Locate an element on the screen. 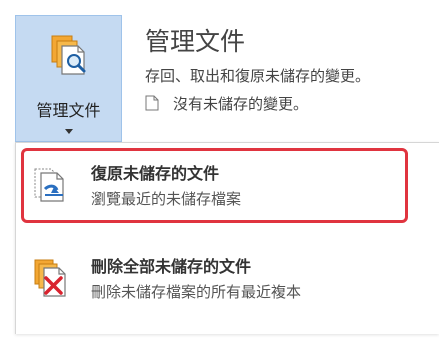  status-text: 沒有未儲存的變更。 is located at coordinates (241, 104).